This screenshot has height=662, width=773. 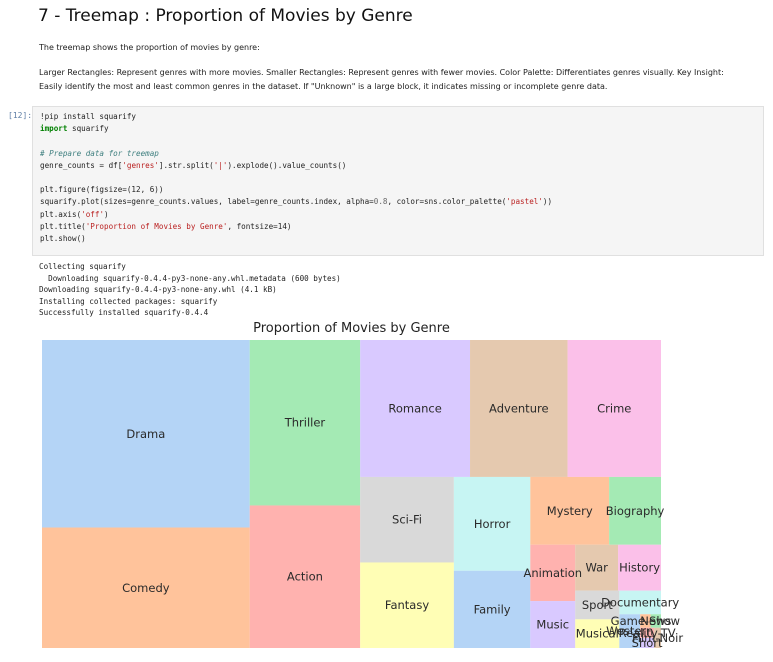 I want to click on treemap-label-crime: Crime, so click(x=614, y=408).